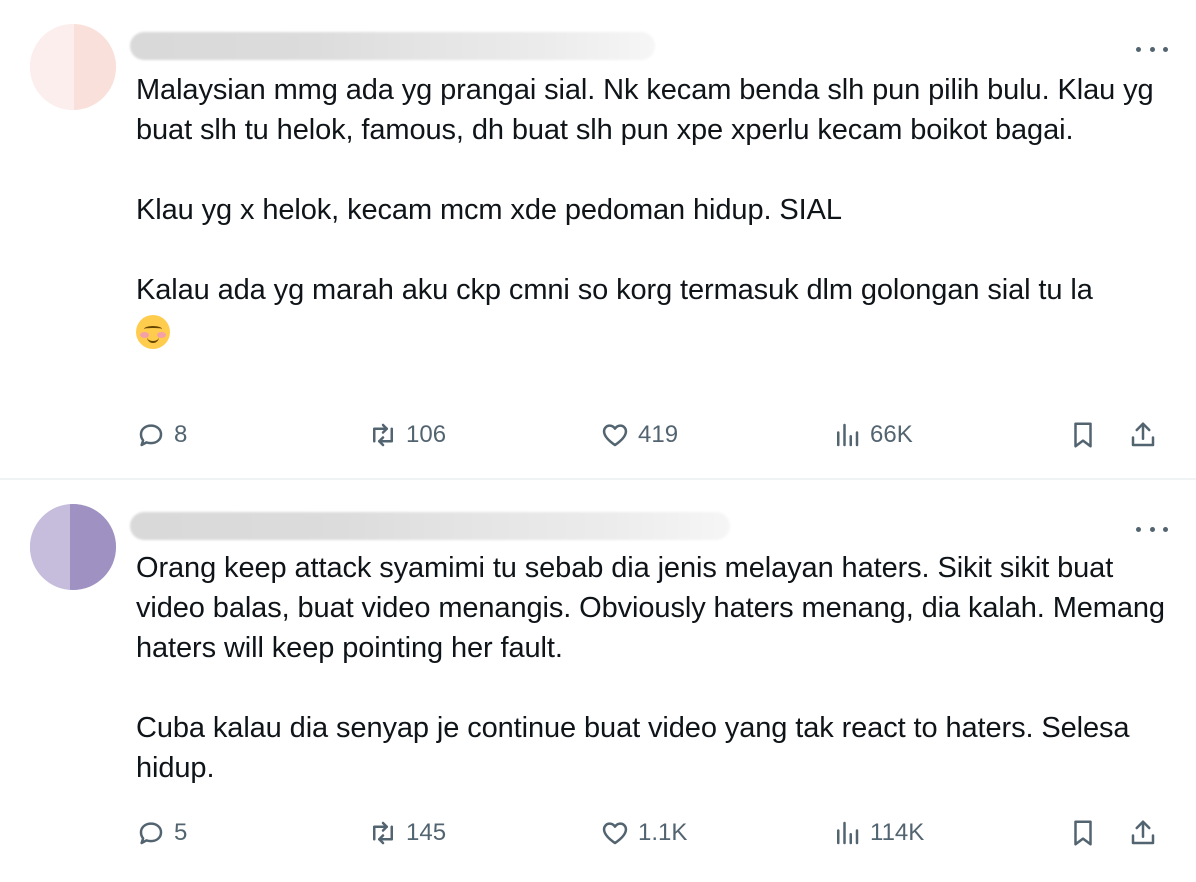 Image resolution: width=1196 pixels, height=882 pixels. I want to click on repost-button: 145, so click(407, 833).